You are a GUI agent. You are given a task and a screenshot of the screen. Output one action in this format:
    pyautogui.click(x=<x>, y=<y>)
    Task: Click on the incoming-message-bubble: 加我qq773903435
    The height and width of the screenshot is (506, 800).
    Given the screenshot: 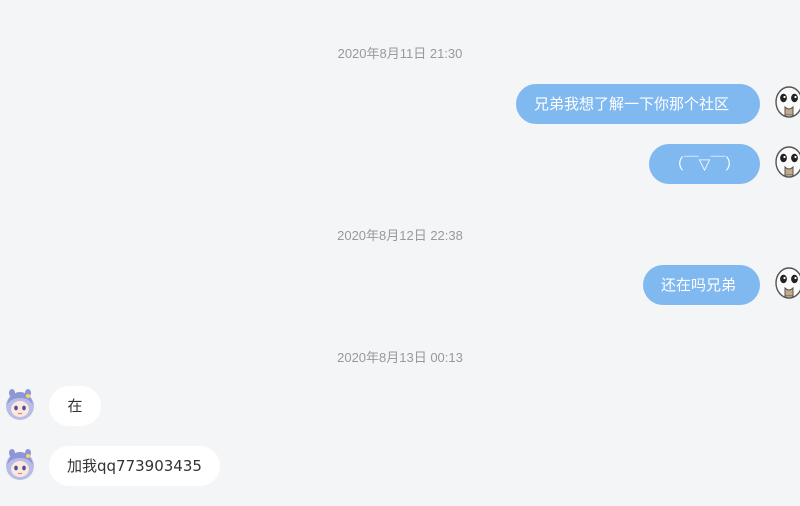 What is the action you would take?
    pyautogui.click(x=134, y=466)
    